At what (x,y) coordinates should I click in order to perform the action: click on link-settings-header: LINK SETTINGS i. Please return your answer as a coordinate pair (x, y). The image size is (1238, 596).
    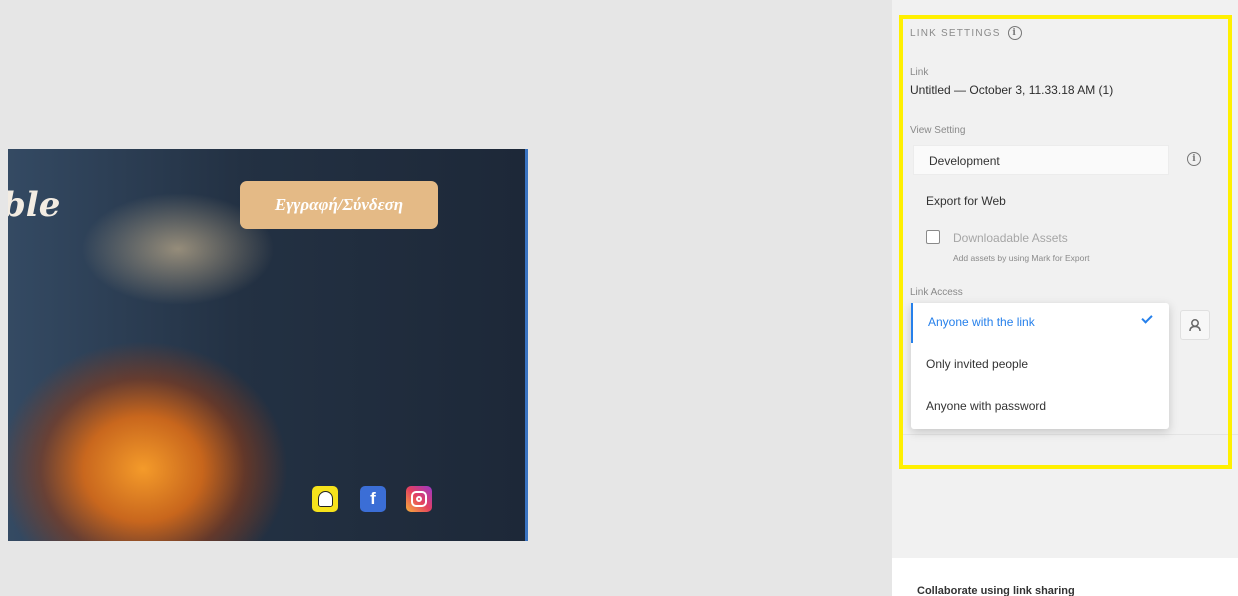
    Looking at the image, I should click on (966, 33).